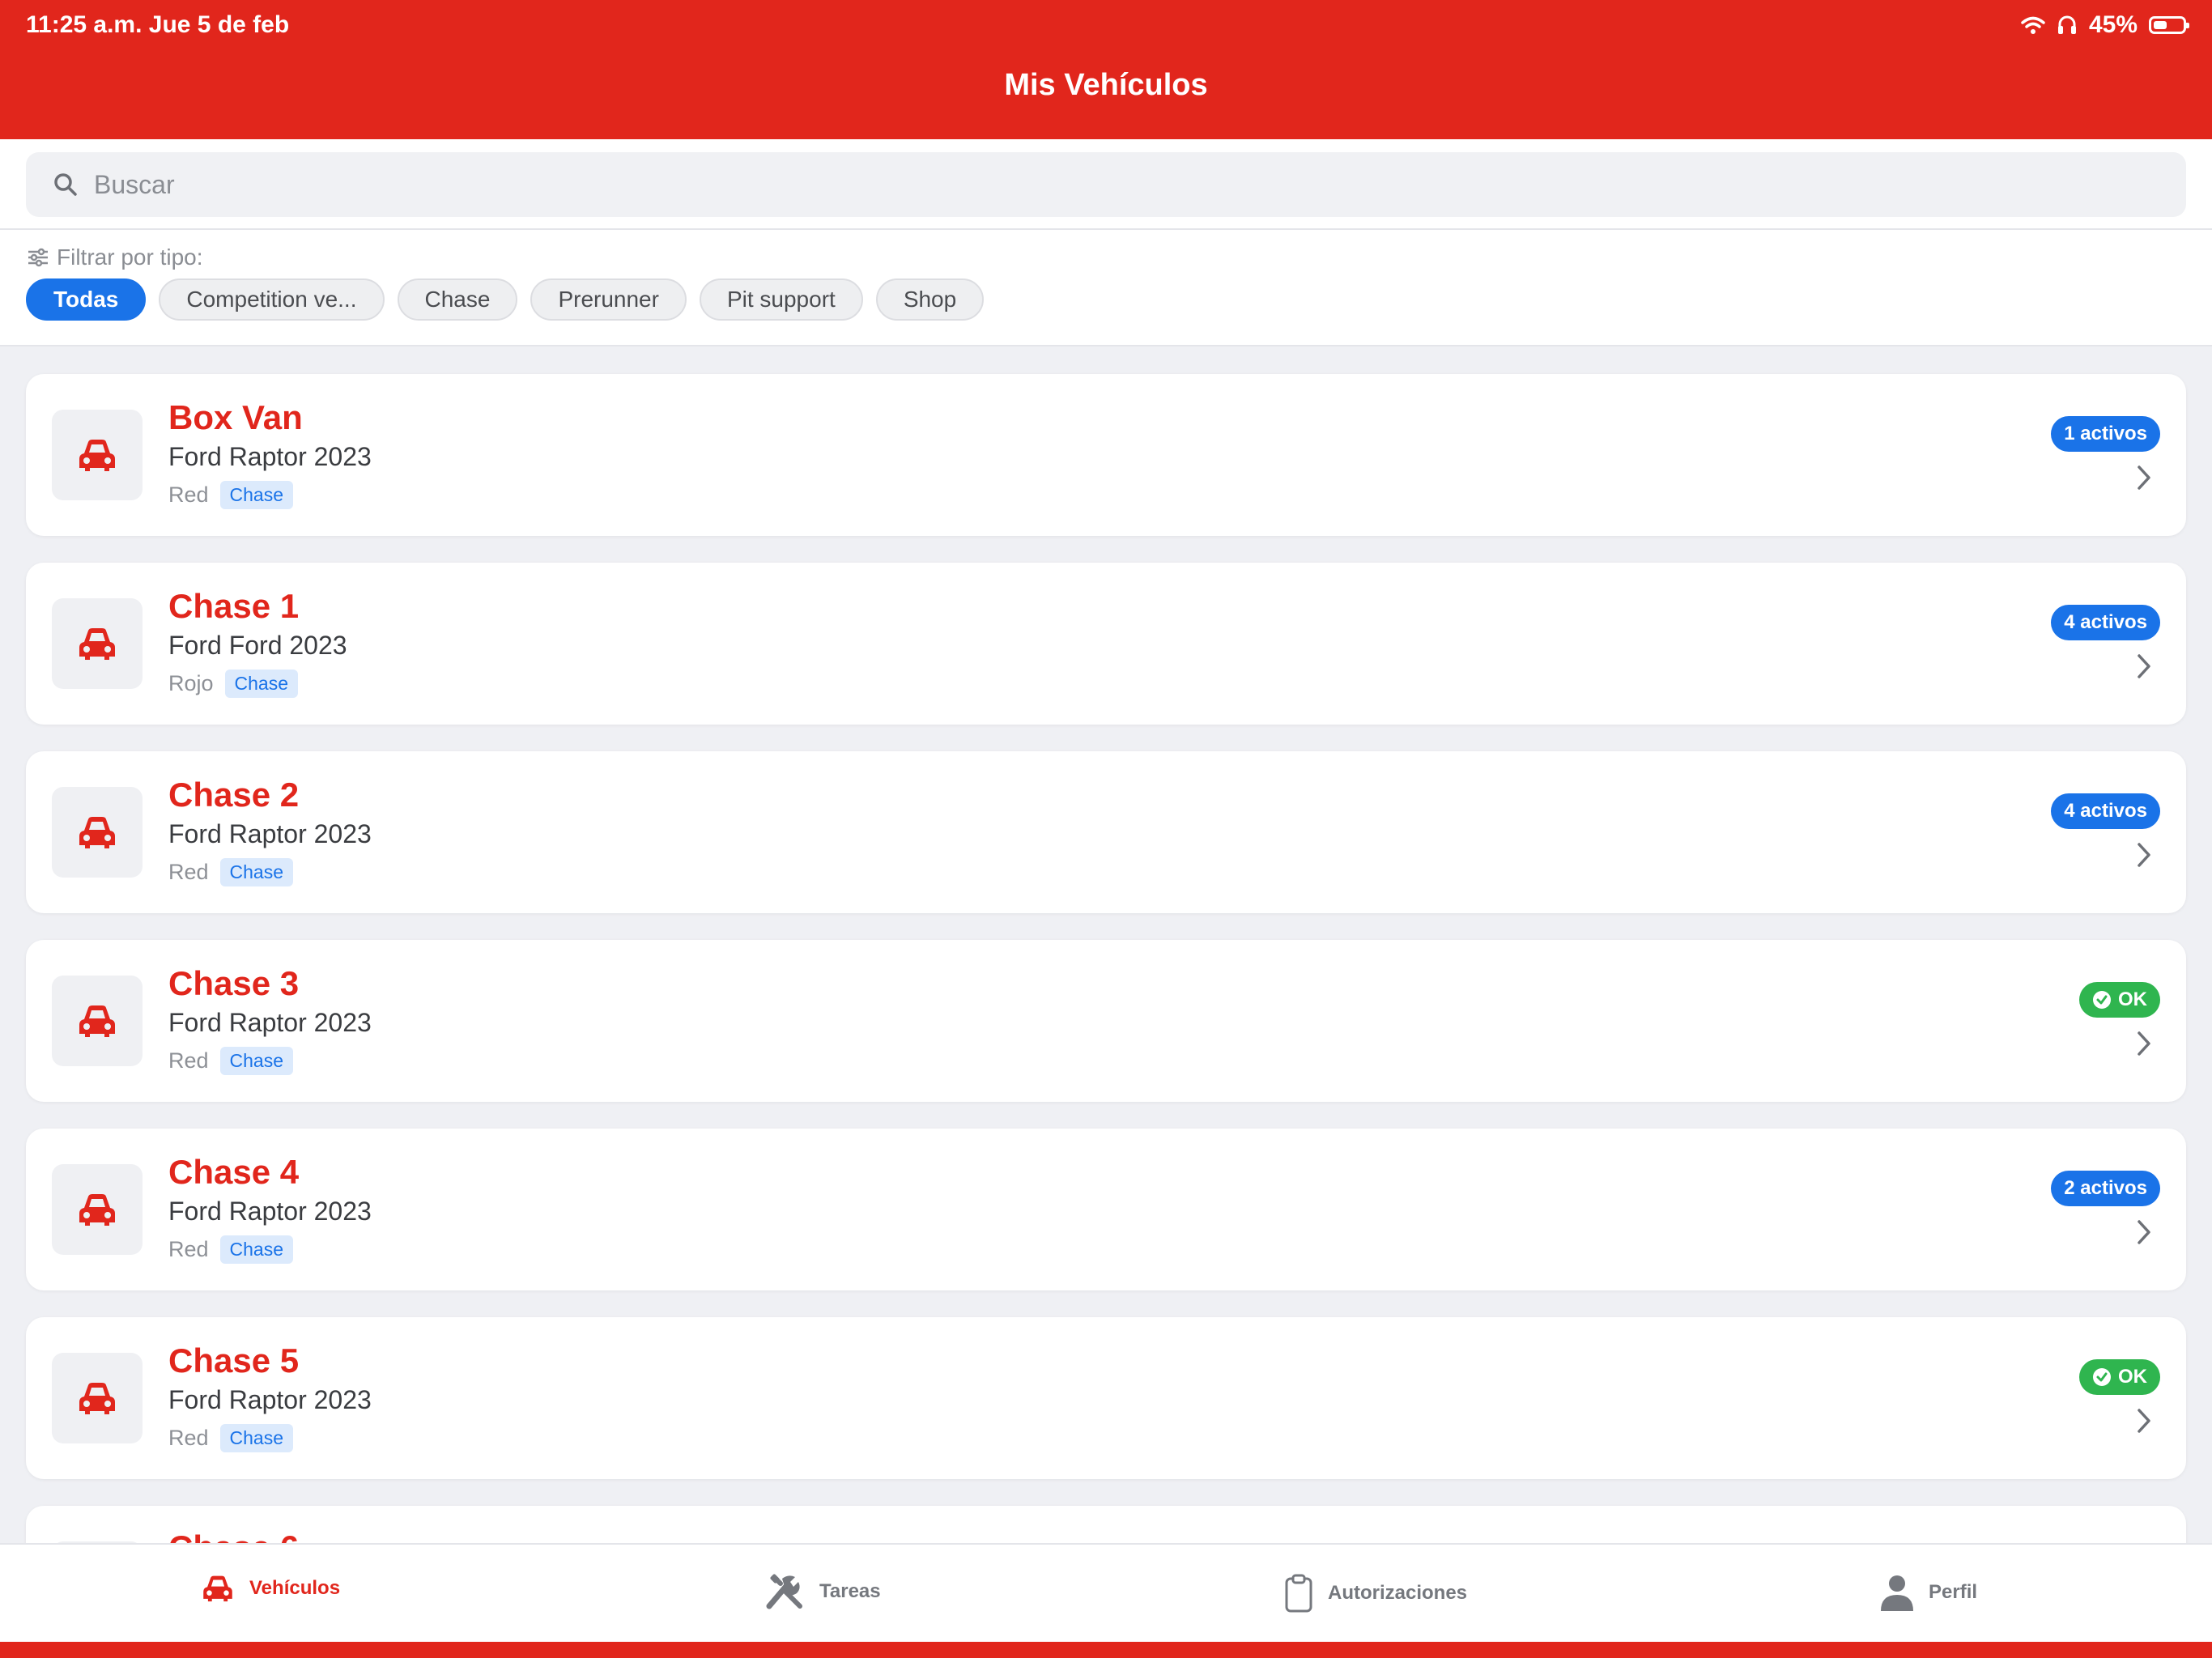 The height and width of the screenshot is (1658, 2212). I want to click on vehicle-name: Chase 5, so click(234, 1360).